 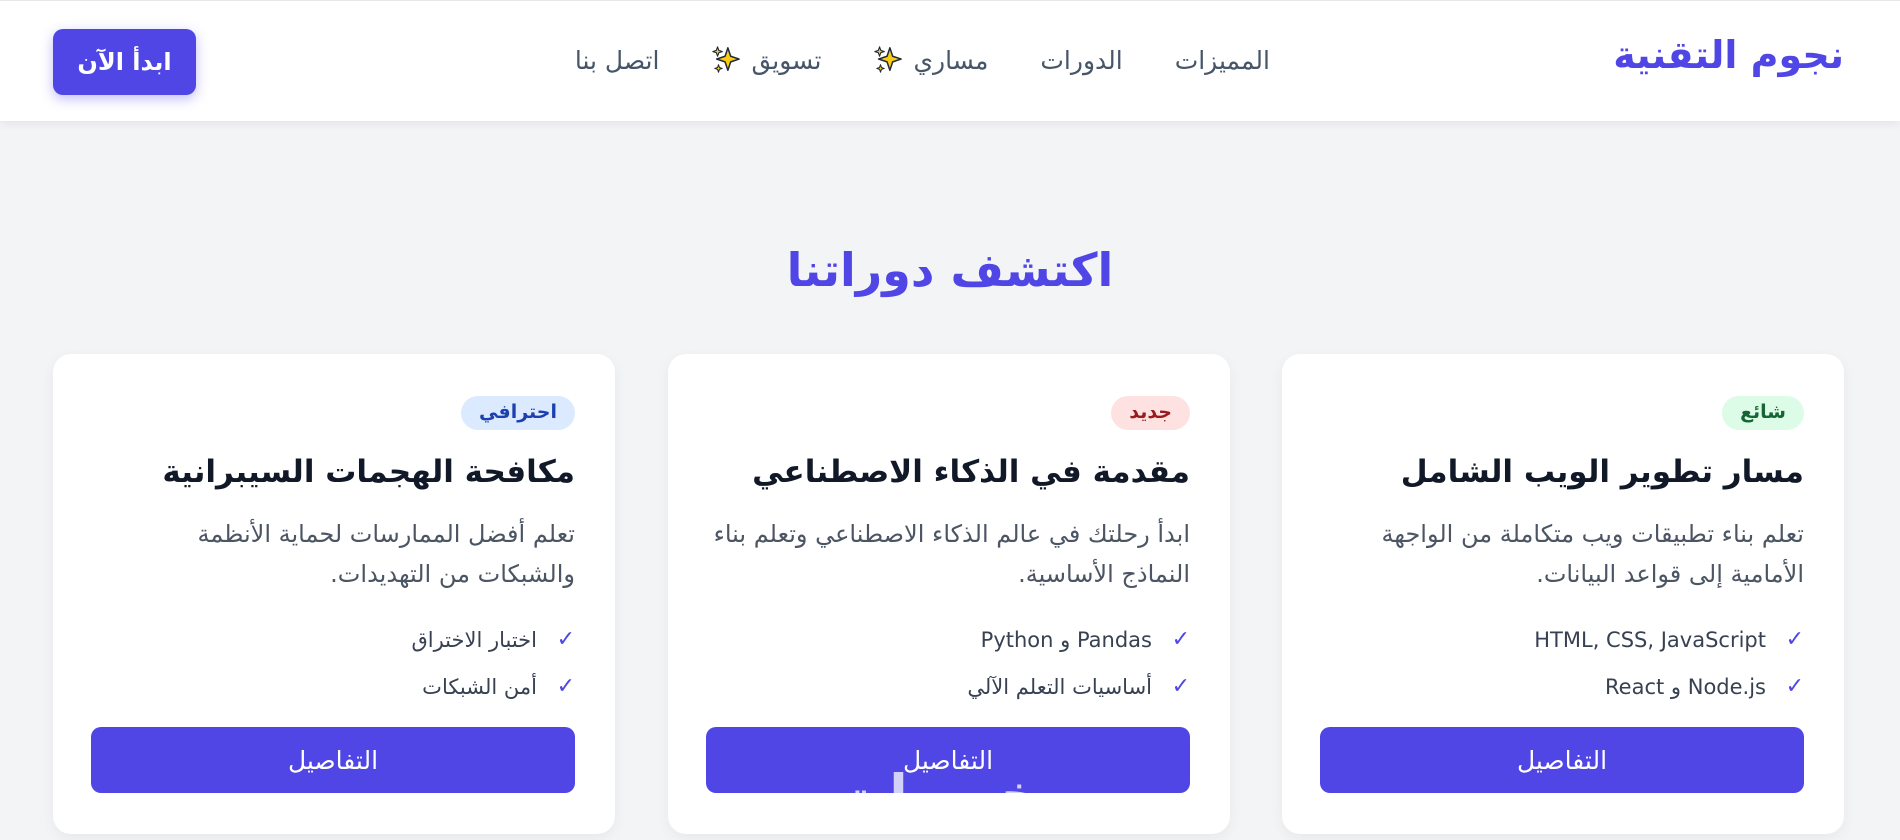 What do you see at coordinates (1685, 686) in the screenshot?
I see `feature-label: Node.js و React` at bounding box center [1685, 686].